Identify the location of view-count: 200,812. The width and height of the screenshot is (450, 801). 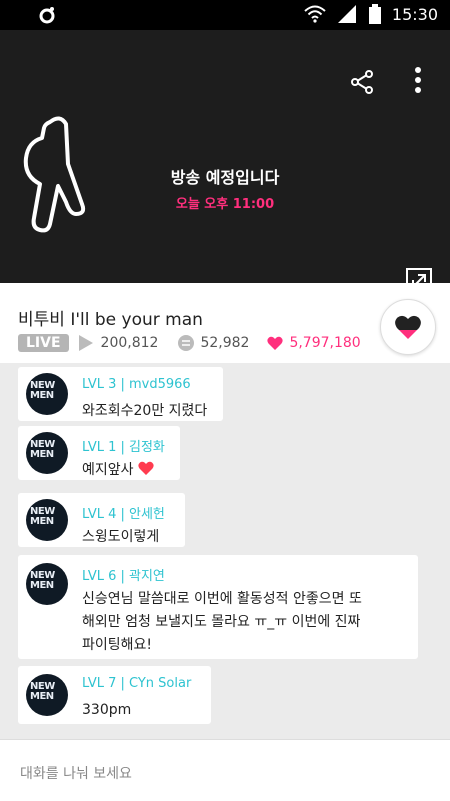
(129, 343).